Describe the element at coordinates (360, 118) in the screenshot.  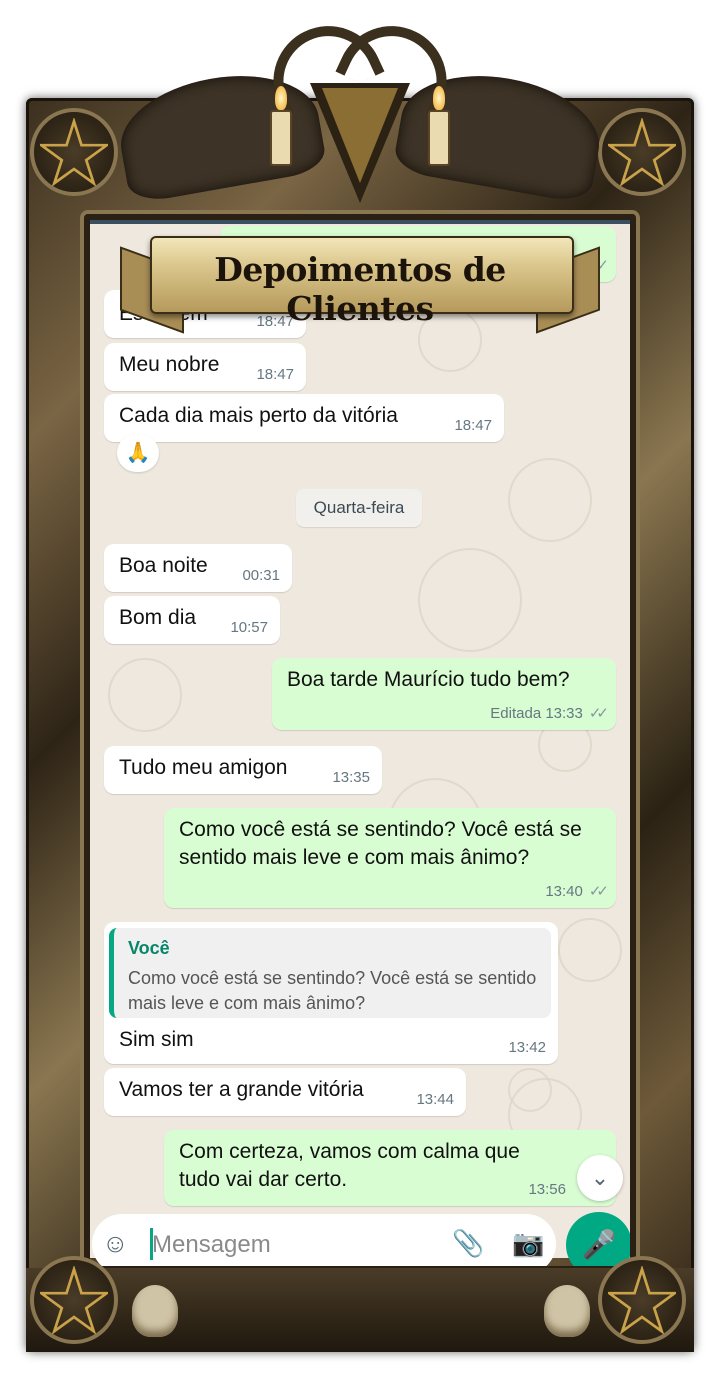
I see `winged-crest-ornament` at that location.